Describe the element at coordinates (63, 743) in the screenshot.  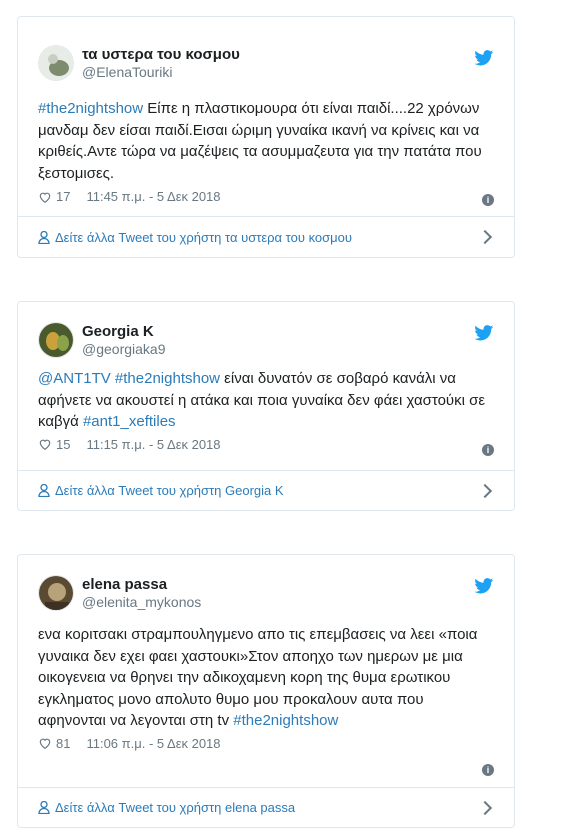
I see `like-count: 81` at that location.